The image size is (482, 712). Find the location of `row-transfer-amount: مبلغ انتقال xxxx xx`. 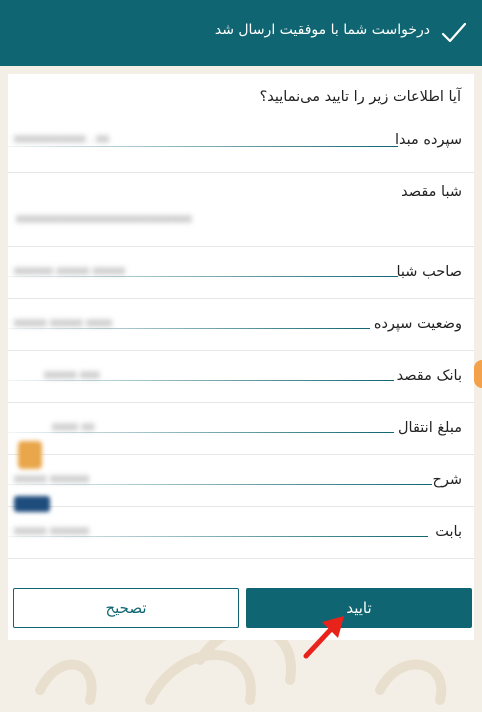

row-transfer-amount: مبلغ انتقال xxxx xx is located at coordinates (241, 428).